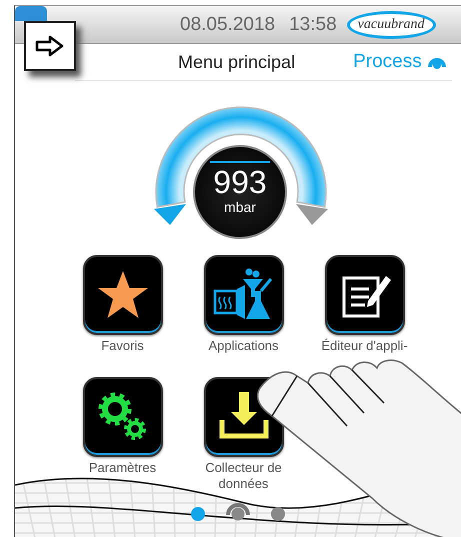 The image size is (461, 537). I want to click on time-text: 13:58, so click(313, 25).